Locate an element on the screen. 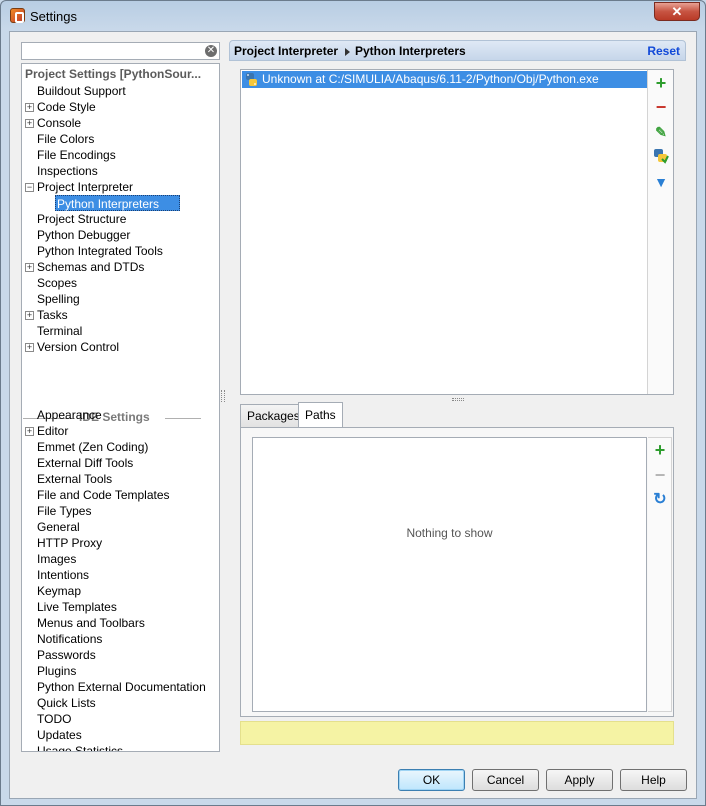 Image resolution: width=706 pixels, height=806 pixels. title-bar: Settings ✕ is located at coordinates (353, 16).